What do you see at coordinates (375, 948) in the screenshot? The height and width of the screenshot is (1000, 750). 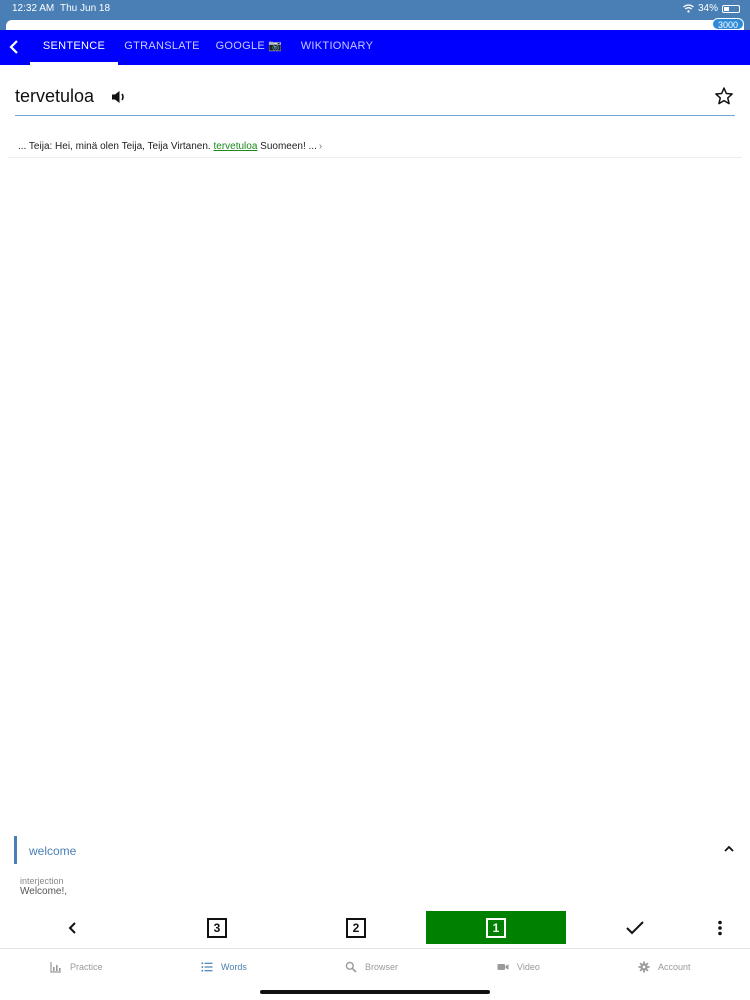 I see `nav-divider` at bounding box center [375, 948].